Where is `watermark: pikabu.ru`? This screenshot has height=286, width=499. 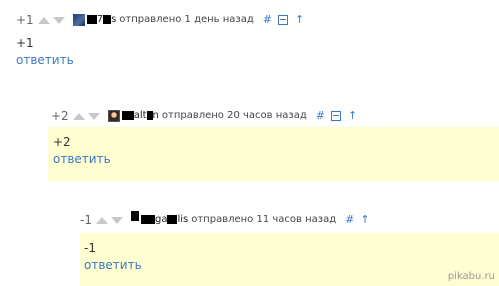 watermark: pikabu.ru is located at coordinates (471, 276).